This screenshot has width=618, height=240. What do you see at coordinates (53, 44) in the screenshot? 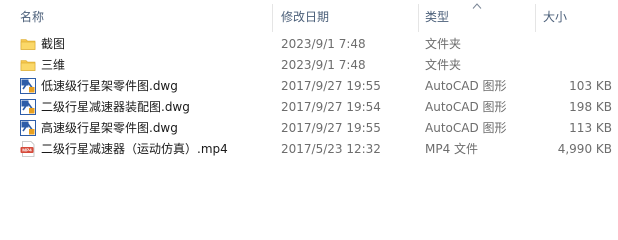
I see `file-name: 截图` at bounding box center [53, 44].